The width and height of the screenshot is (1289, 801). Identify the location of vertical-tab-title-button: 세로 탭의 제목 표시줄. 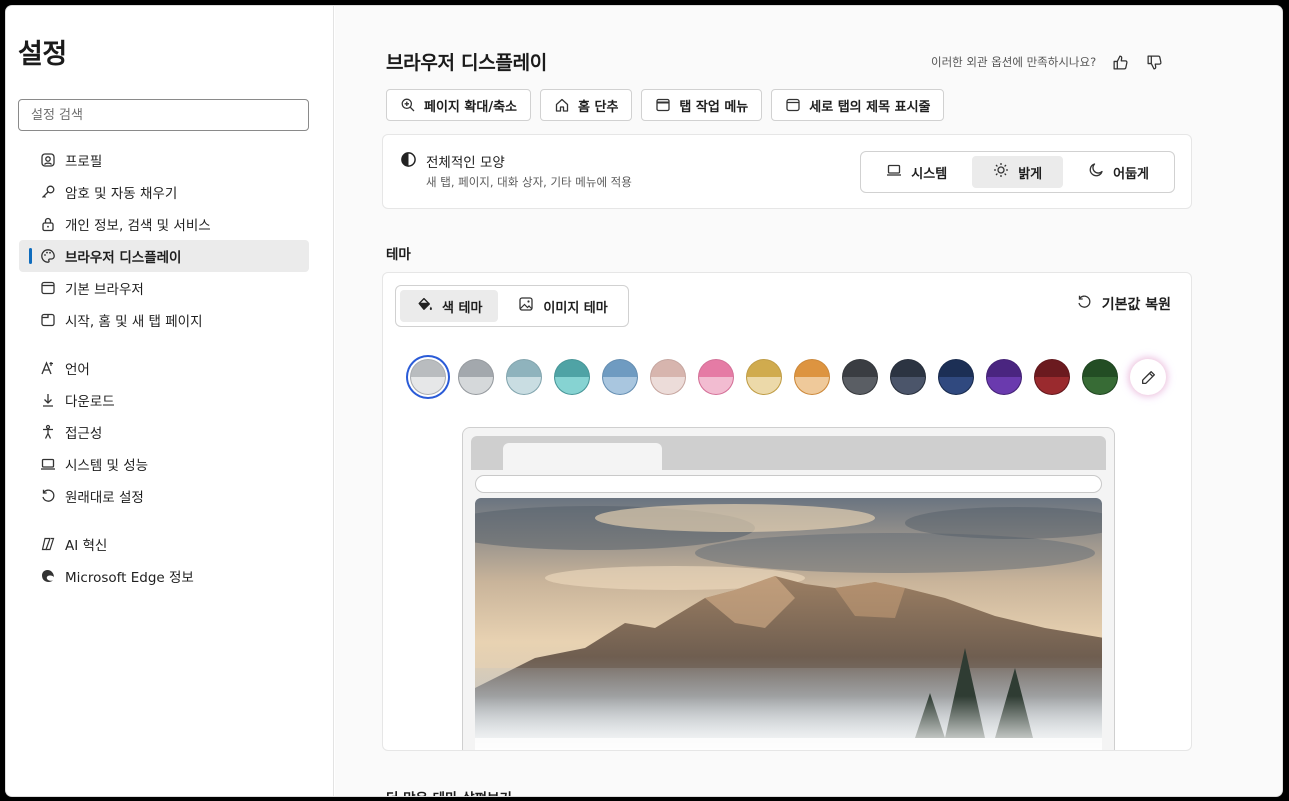
(858, 105).